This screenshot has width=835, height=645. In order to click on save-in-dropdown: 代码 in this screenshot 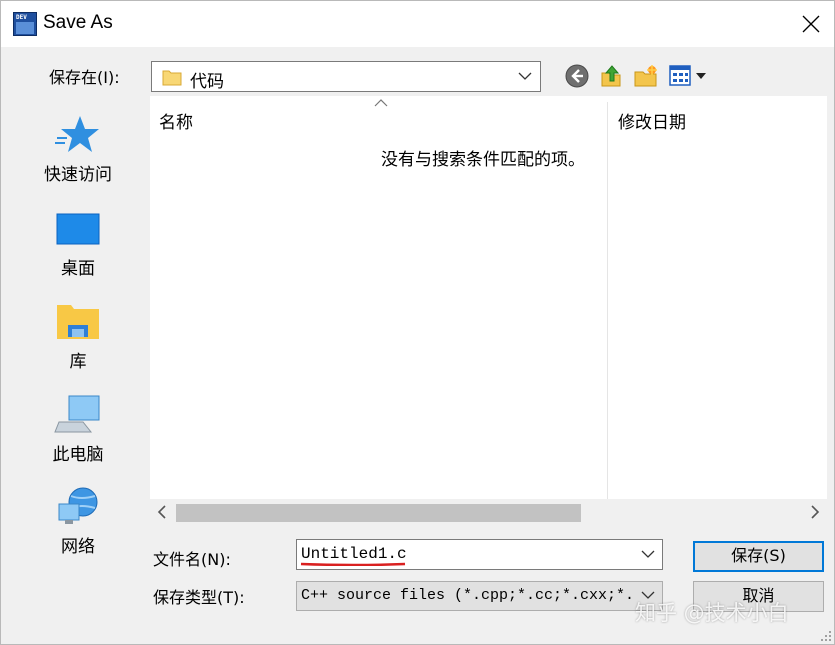, I will do `click(346, 76)`.